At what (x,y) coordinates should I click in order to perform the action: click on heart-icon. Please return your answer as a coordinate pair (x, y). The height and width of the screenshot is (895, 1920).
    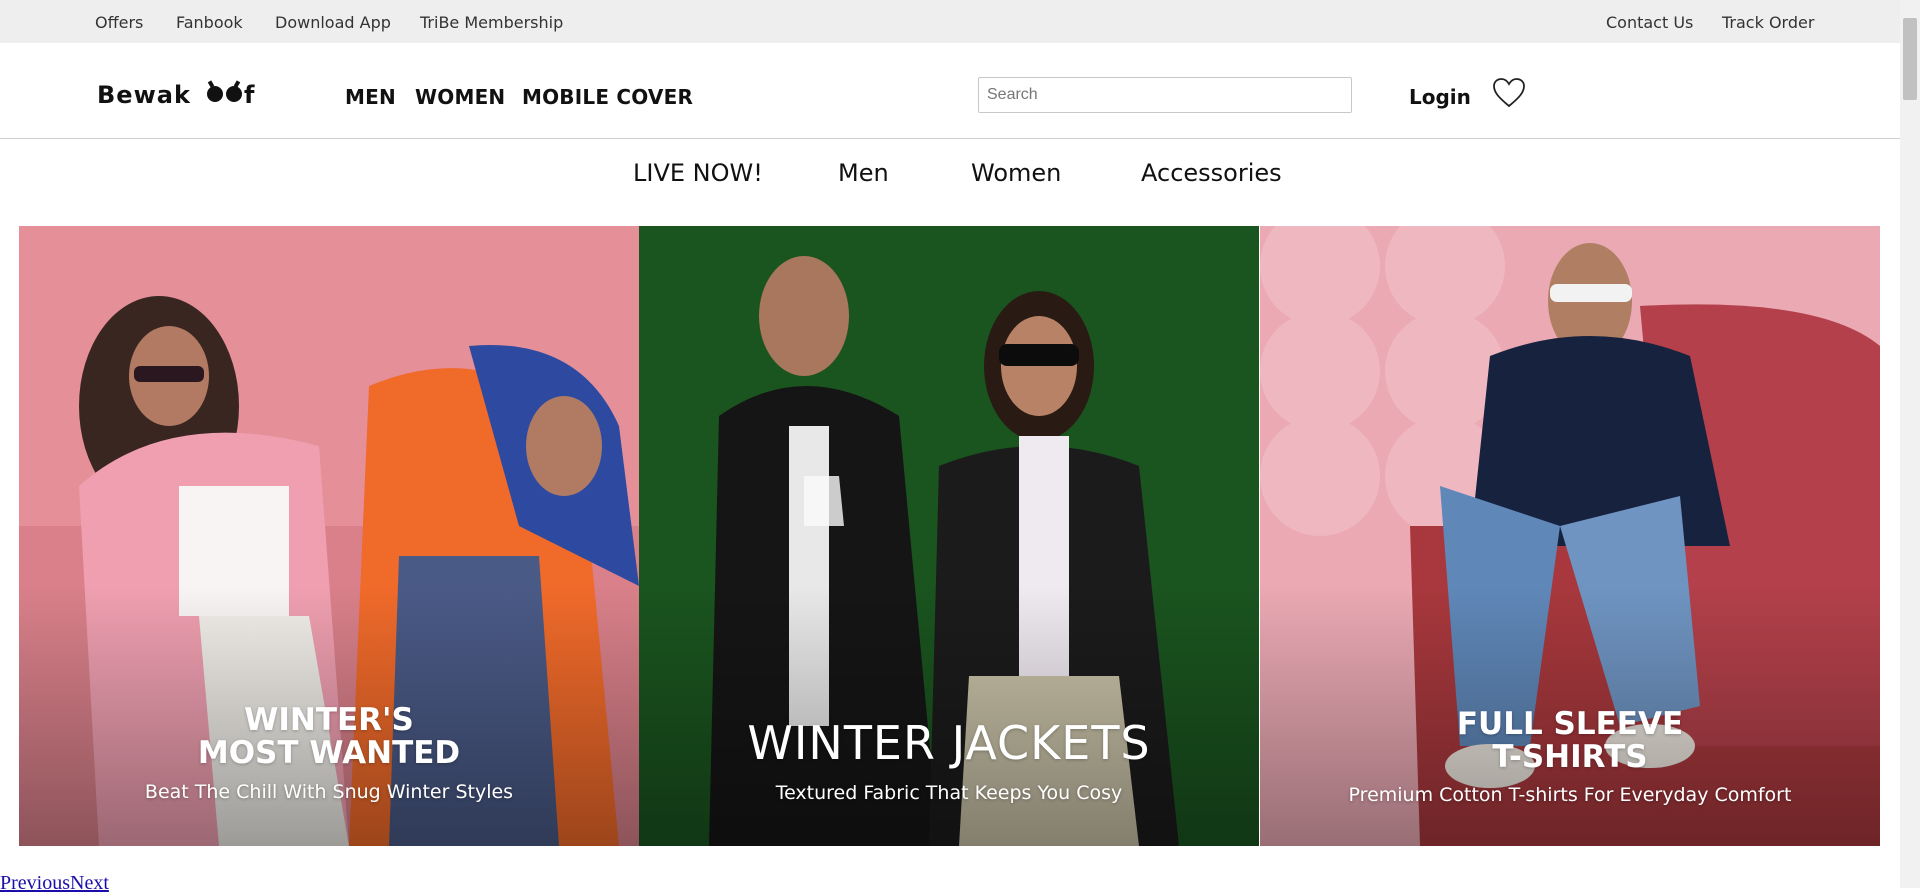
    Looking at the image, I should click on (1509, 93).